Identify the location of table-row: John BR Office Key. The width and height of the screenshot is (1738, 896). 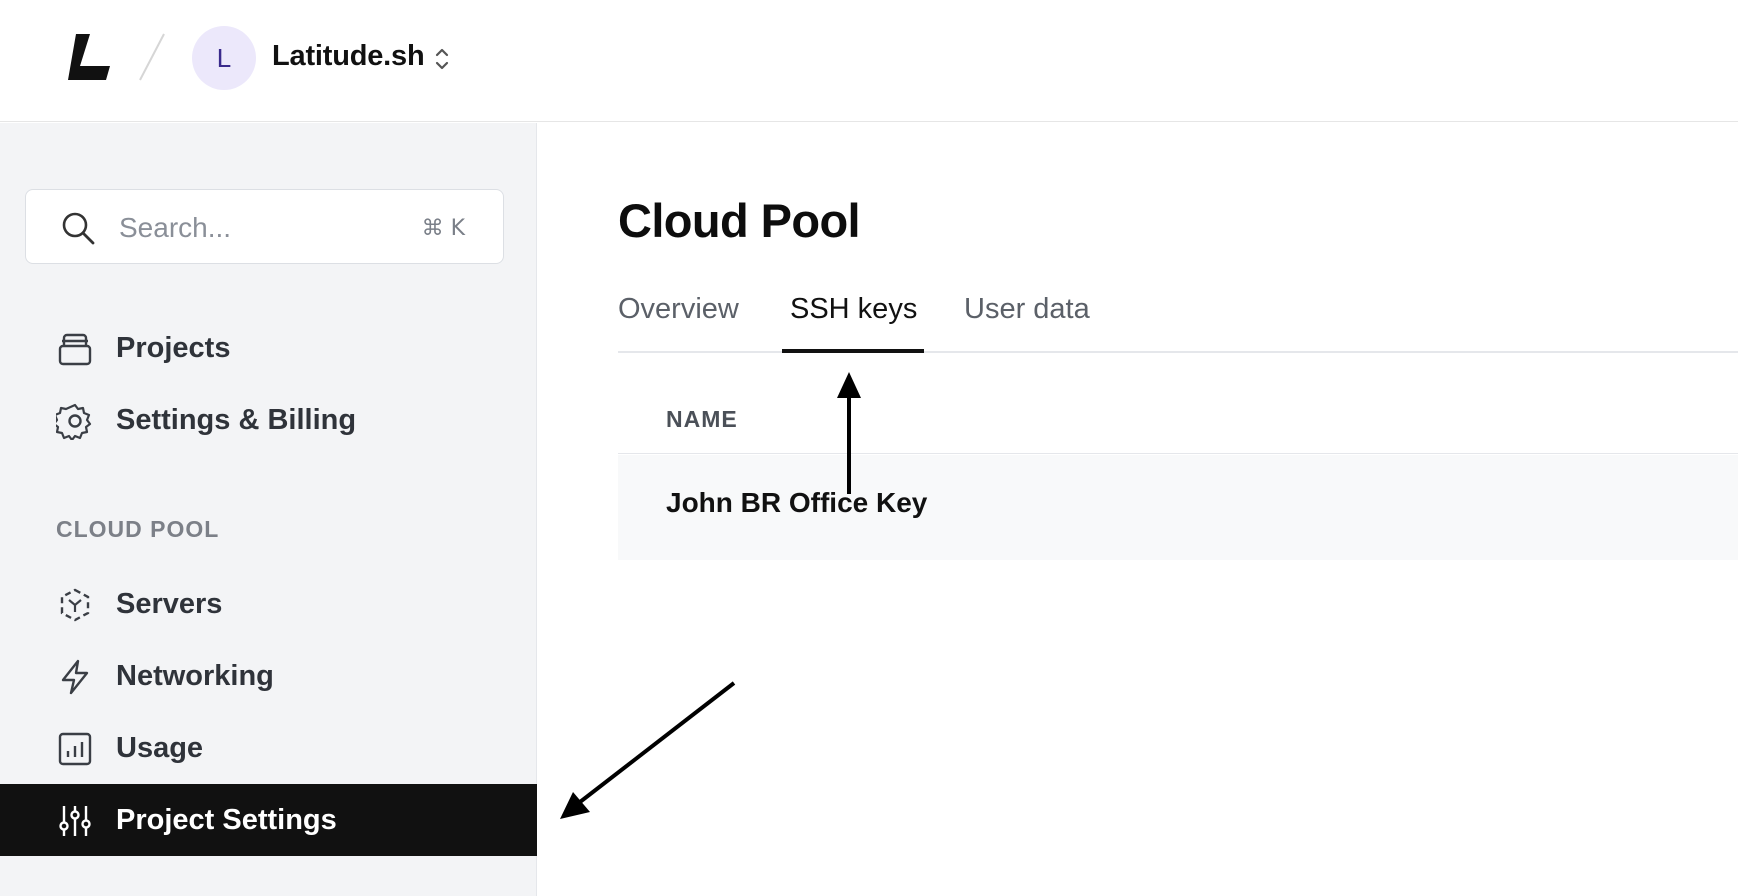
(1178, 507).